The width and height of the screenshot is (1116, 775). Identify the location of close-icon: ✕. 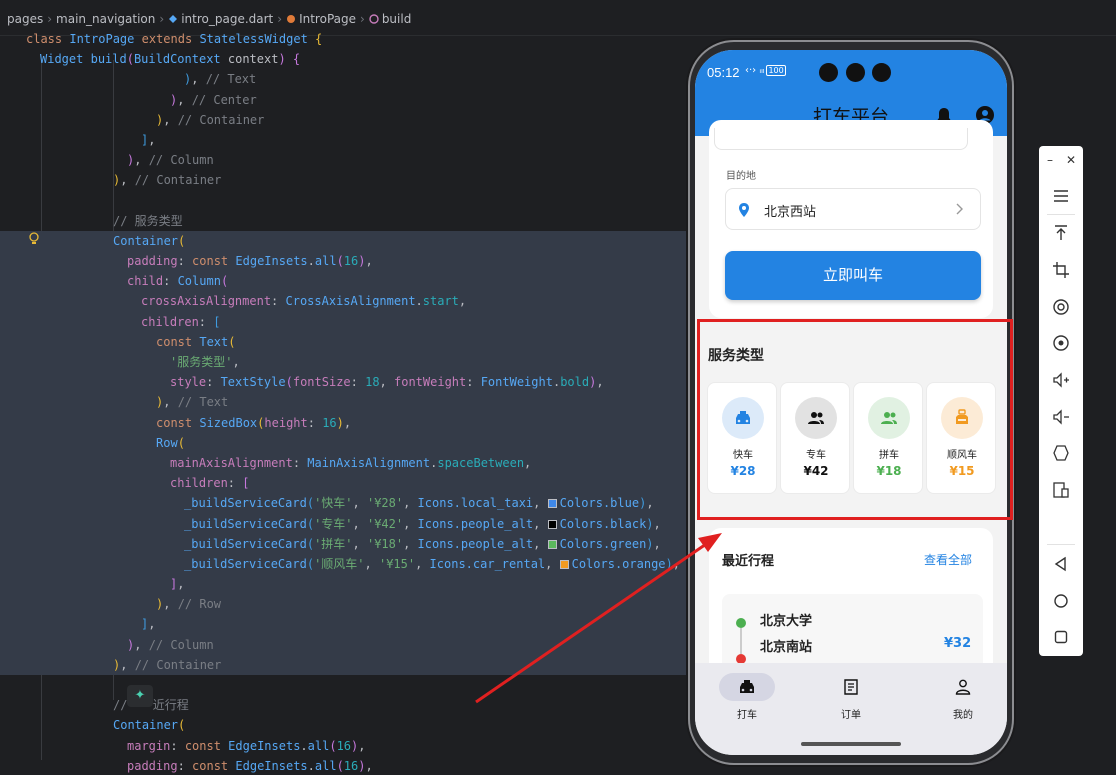
(1071, 160).